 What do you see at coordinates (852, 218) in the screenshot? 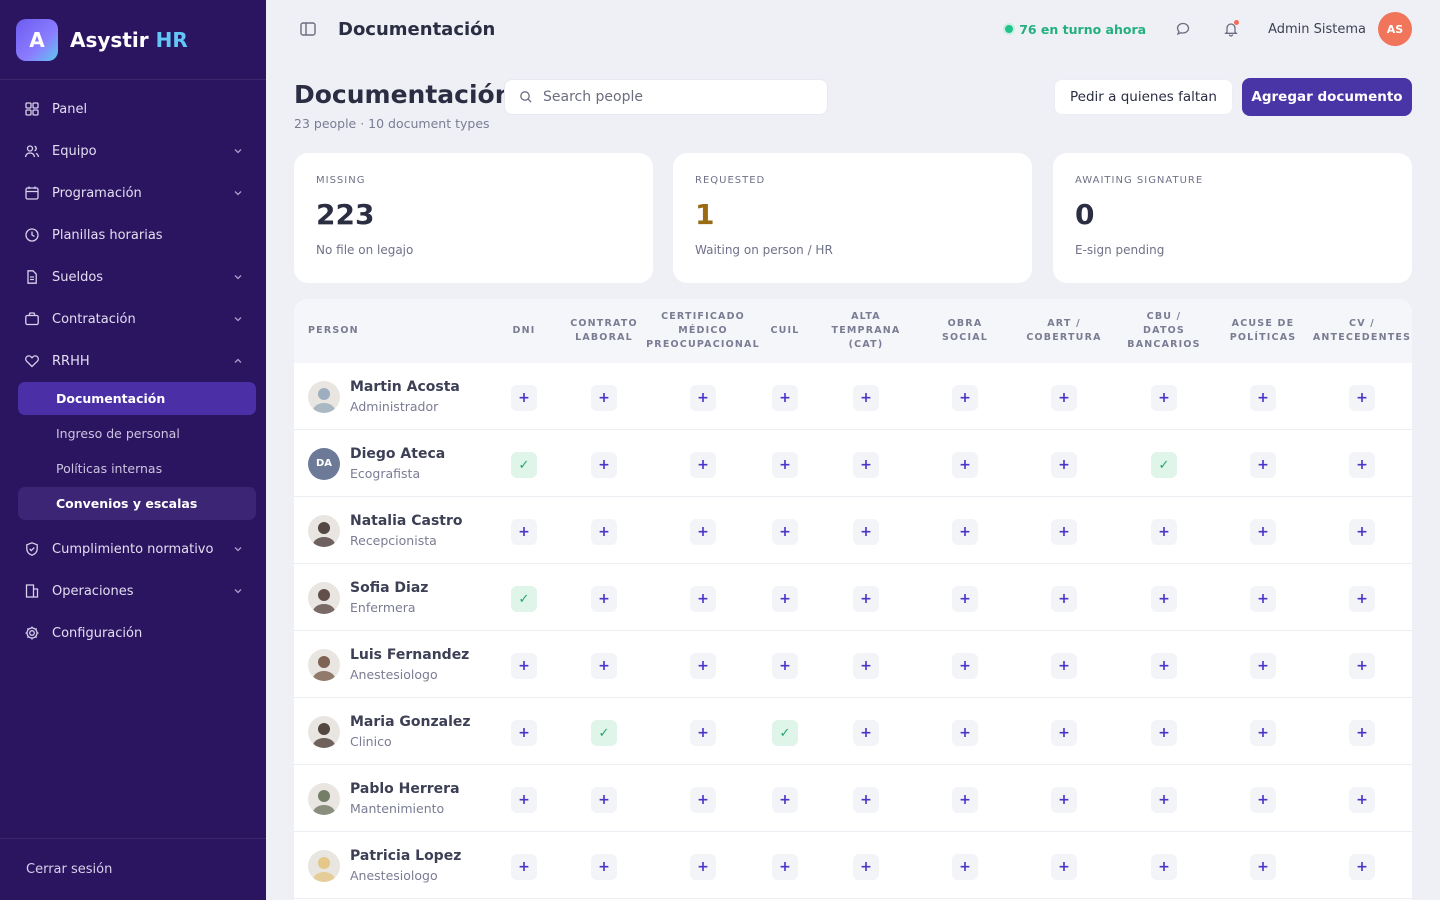
I see `stat-card-requested: REQUESTED 1 Waiting on person / HR` at bounding box center [852, 218].